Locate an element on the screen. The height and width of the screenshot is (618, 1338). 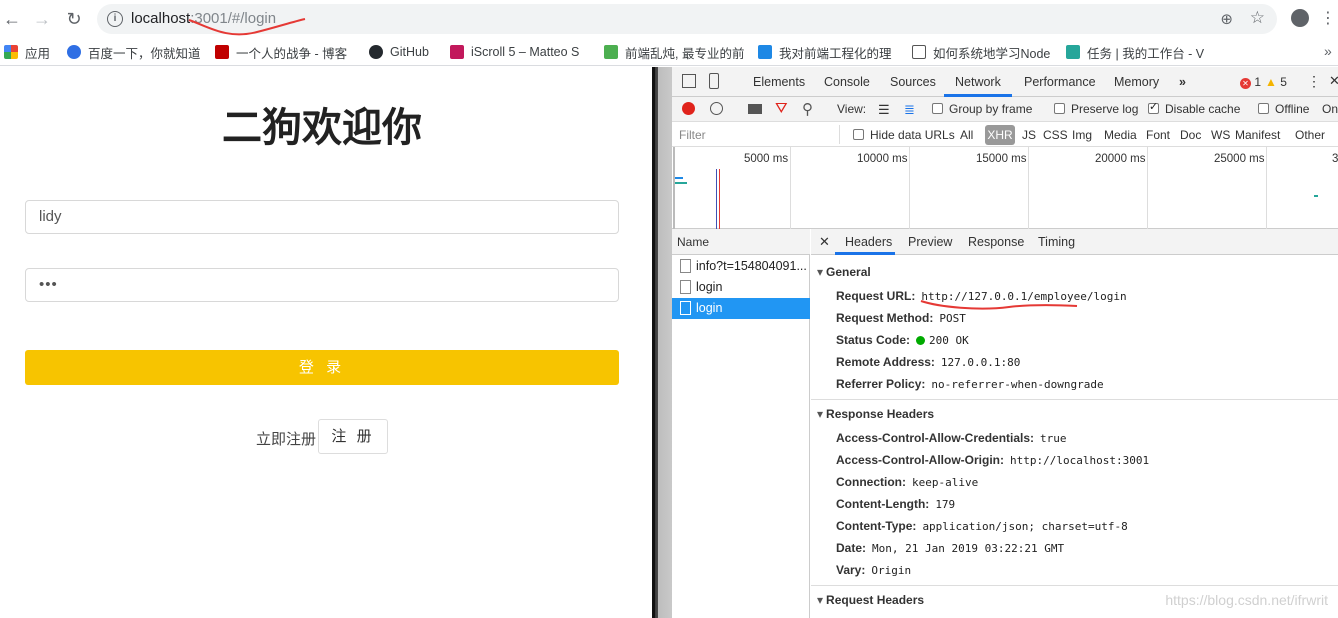
filter-type-font: Font is located at coordinates (1158, 135).